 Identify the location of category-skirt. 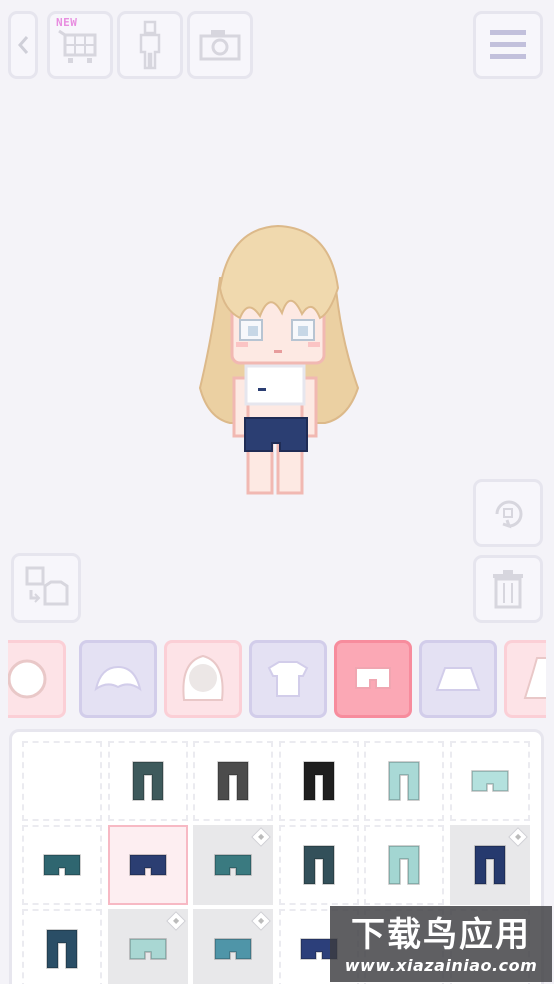
(458, 679).